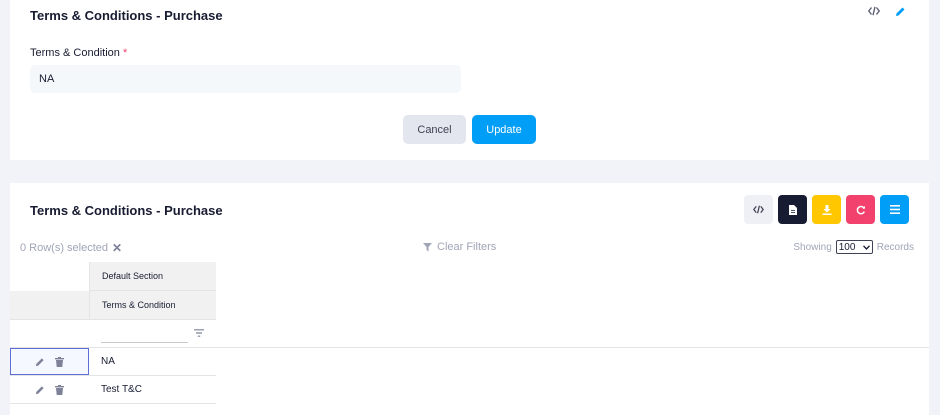  What do you see at coordinates (75, 53) in the screenshot?
I see `terms-field-label-text: Terms & Condition` at bounding box center [75, 53].